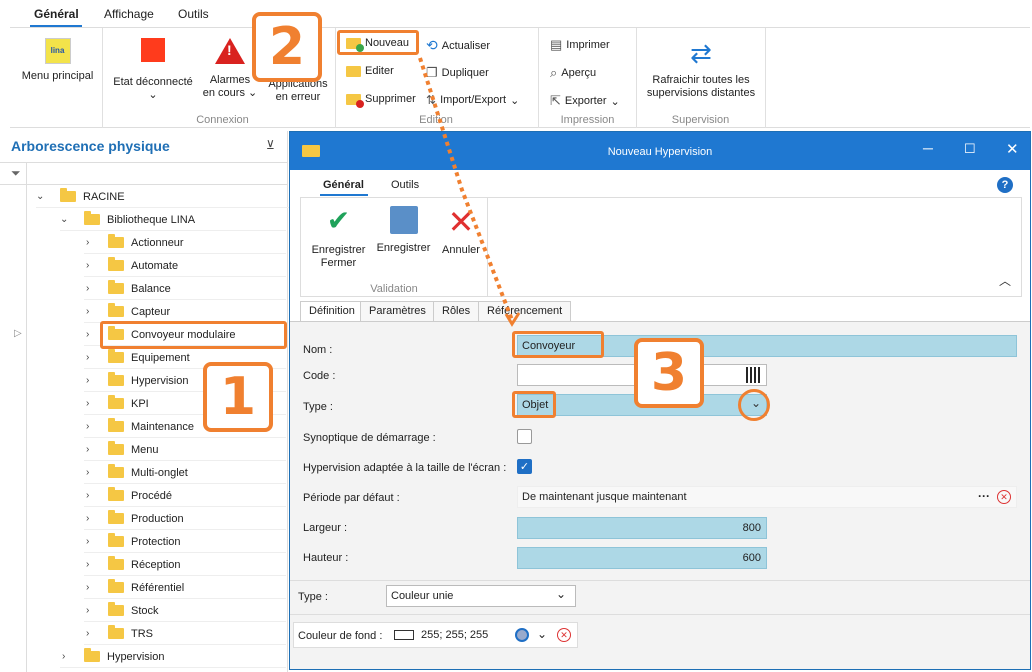 The image size is (1032, 672). What do you see at coordinates (287, 47) in the screenshot?
I see `step-badge-2: 2` at bounding box center [287, 47].